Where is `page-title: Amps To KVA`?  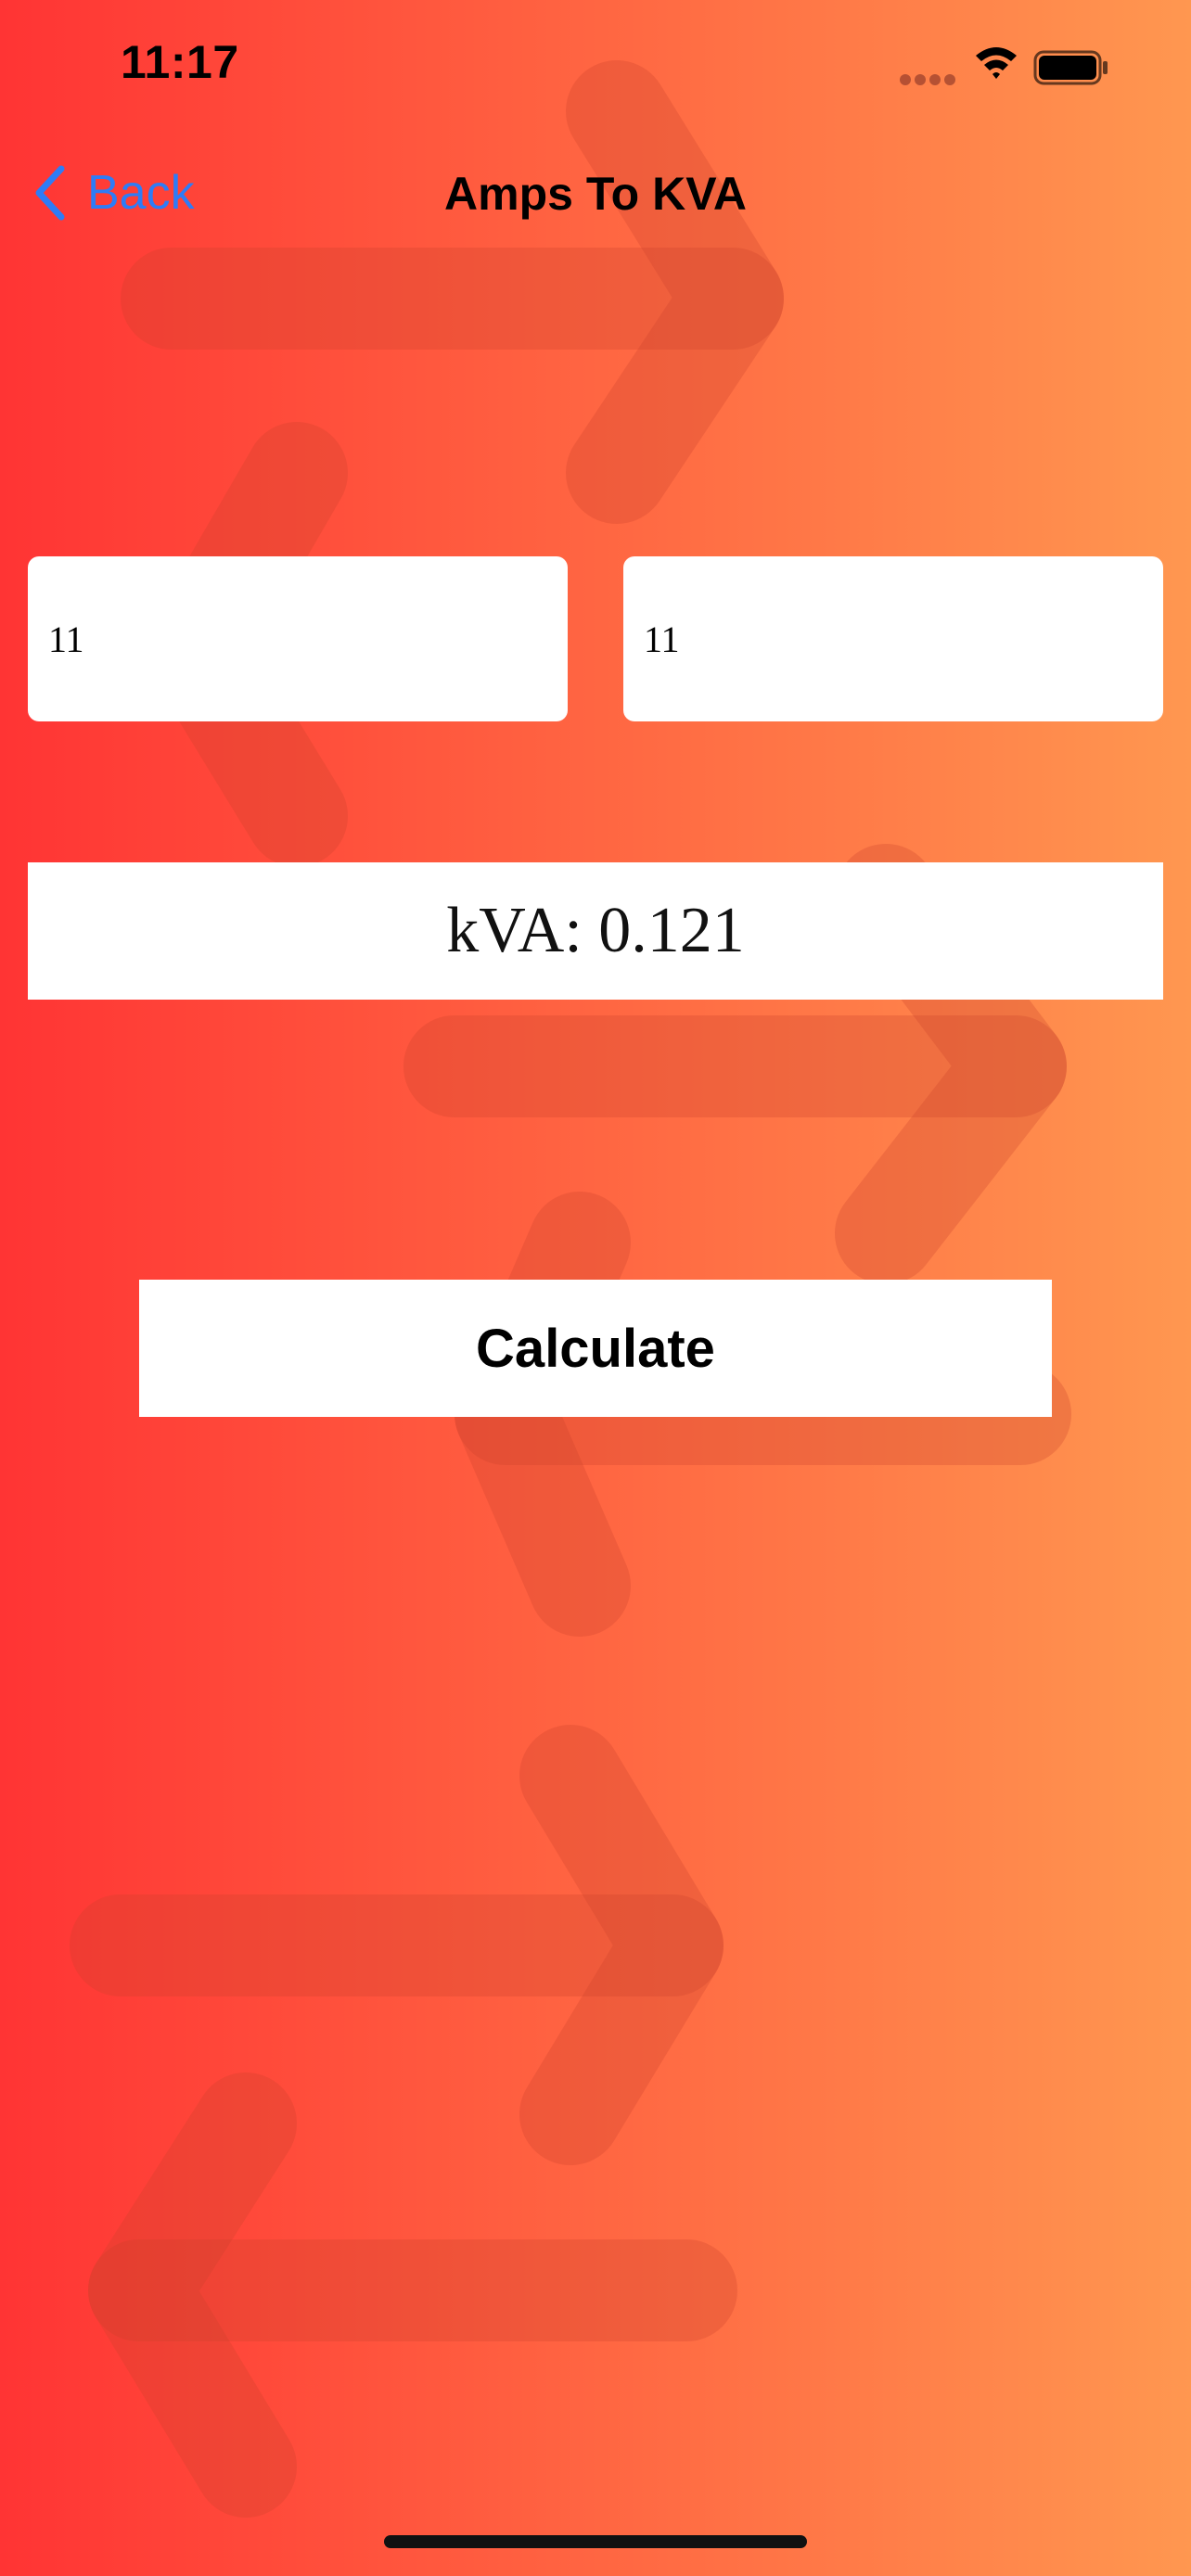
page-title: Amps To KVA is located at coordinates (595, 194).